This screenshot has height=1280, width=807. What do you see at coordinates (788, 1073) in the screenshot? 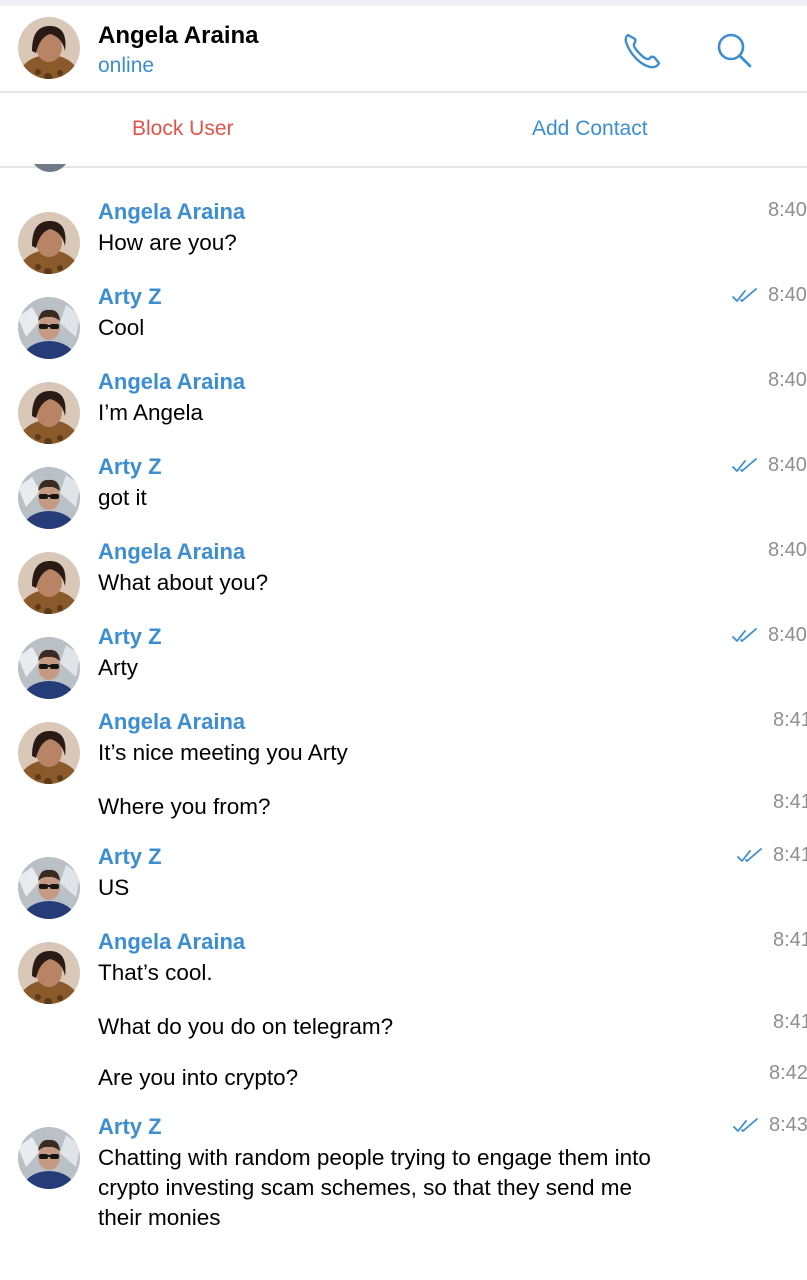
I see `message-timestamp: 8:42` at bounding box center [788, 1073].